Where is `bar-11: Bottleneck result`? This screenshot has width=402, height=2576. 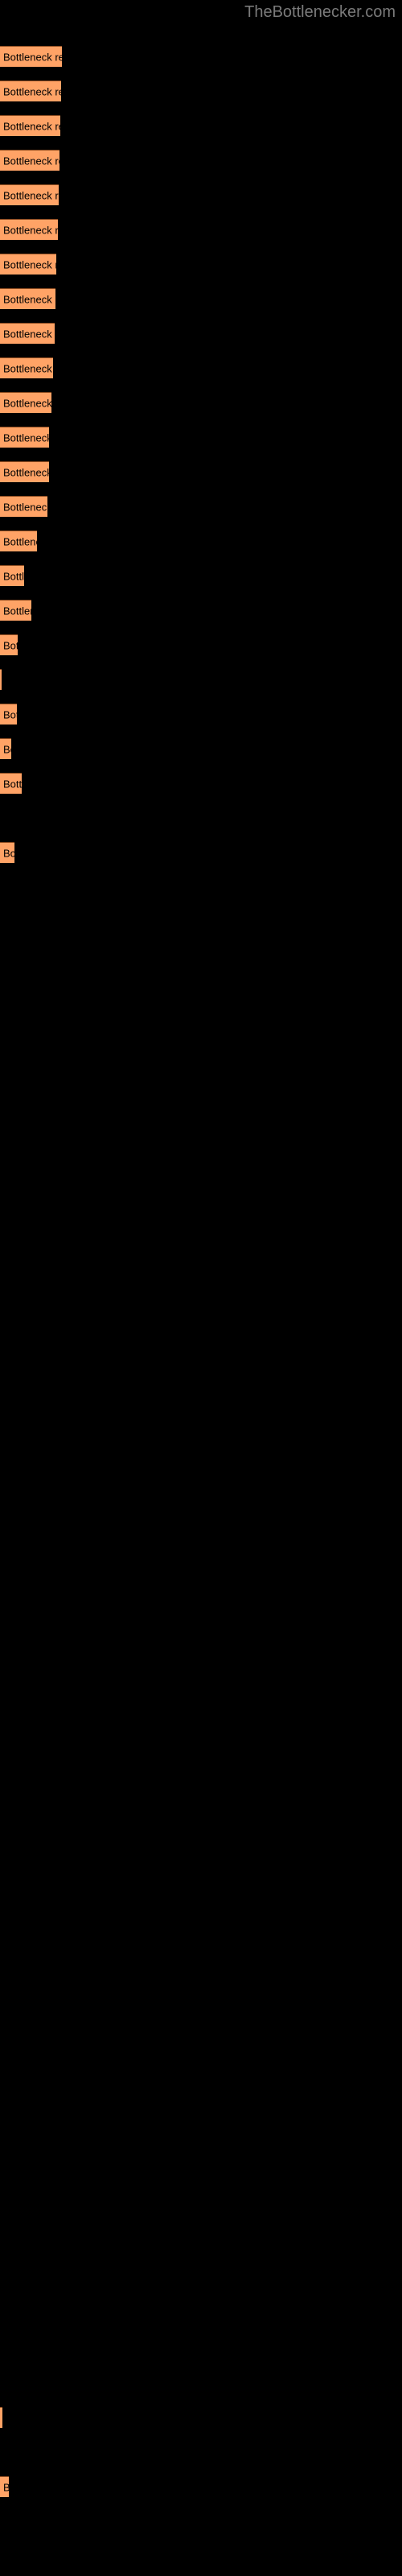
bar-11: Bottleneck result is located at coordinates (25, 402).